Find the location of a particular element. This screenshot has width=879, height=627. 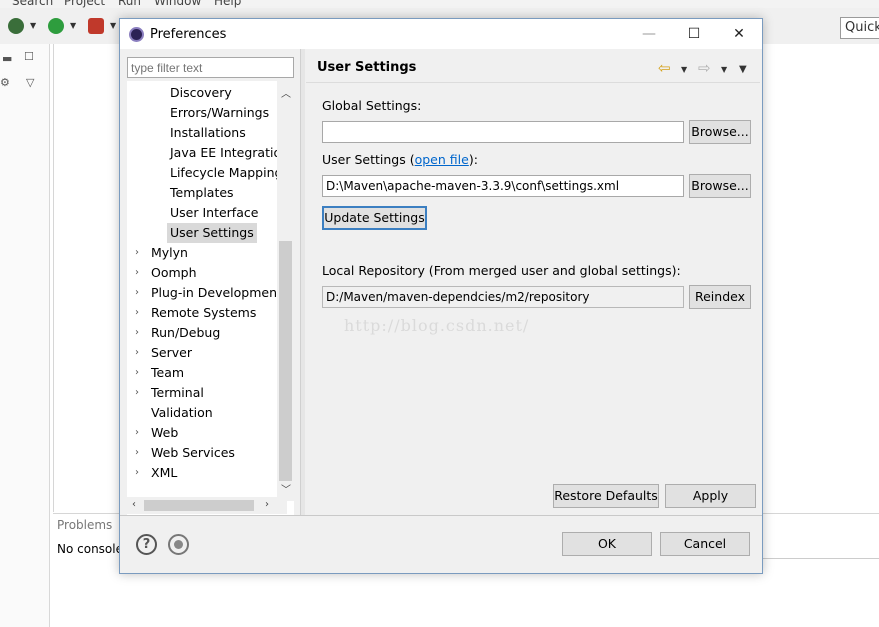

apply-button: Apply is located at coordinates (710, 496).